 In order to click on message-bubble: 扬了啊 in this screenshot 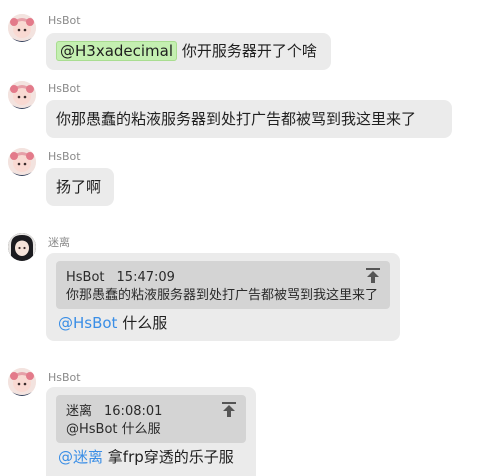, I will do `click(80, 187)`.